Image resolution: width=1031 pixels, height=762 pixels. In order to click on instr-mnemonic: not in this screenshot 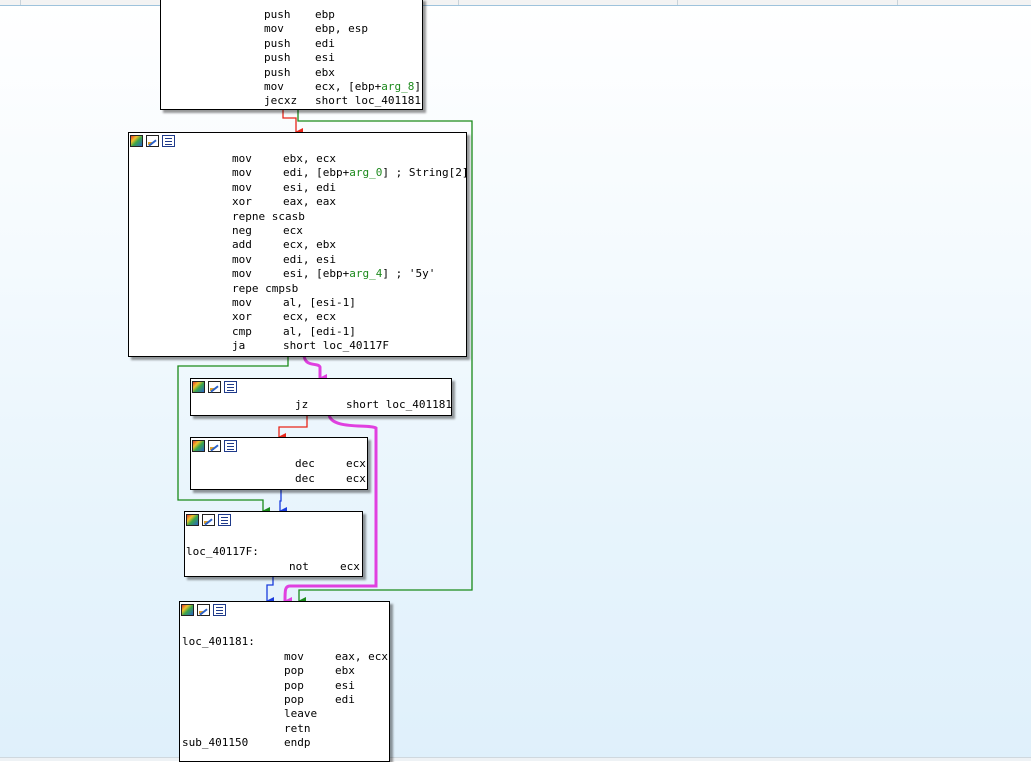, I will do `click(299, 566)`.